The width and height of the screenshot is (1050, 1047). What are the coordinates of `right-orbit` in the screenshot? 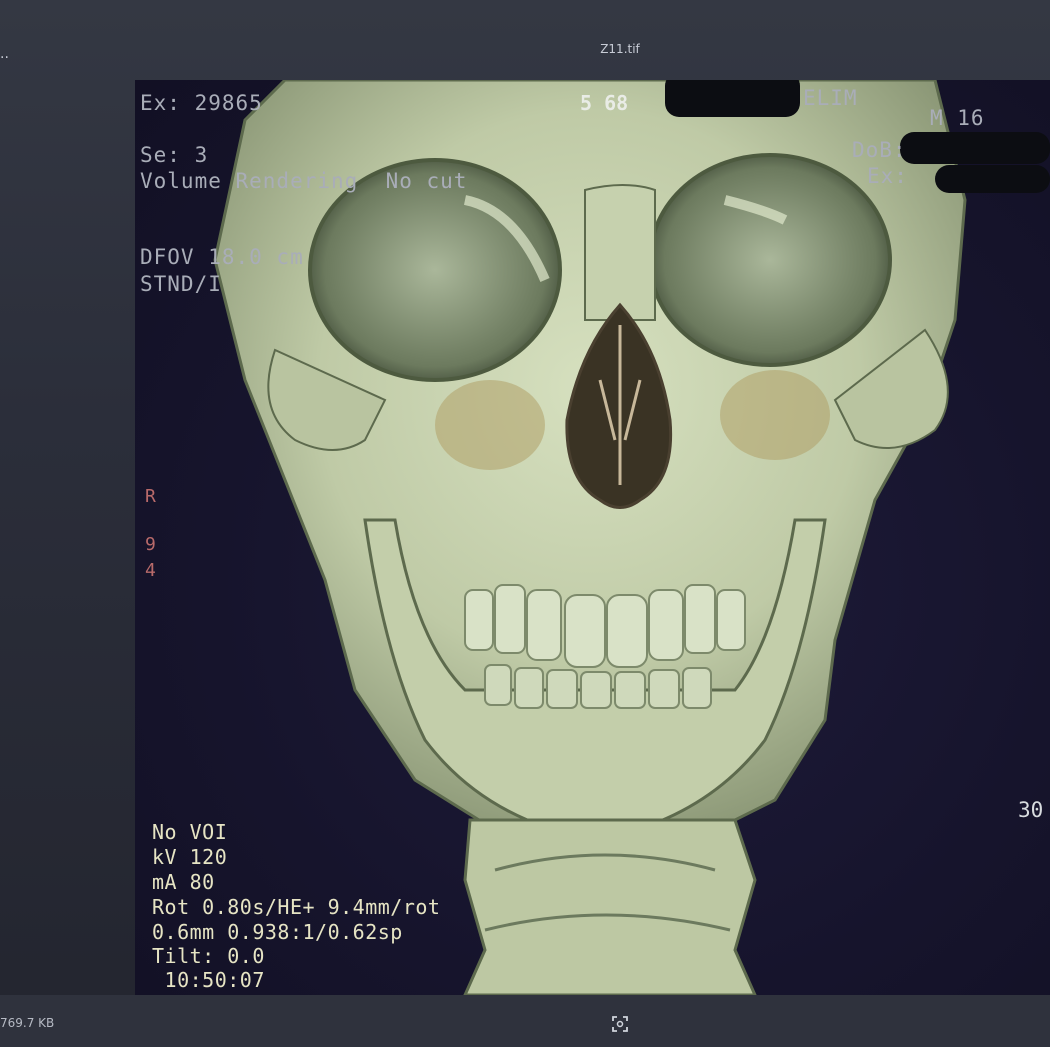 It's located at (435, 270).